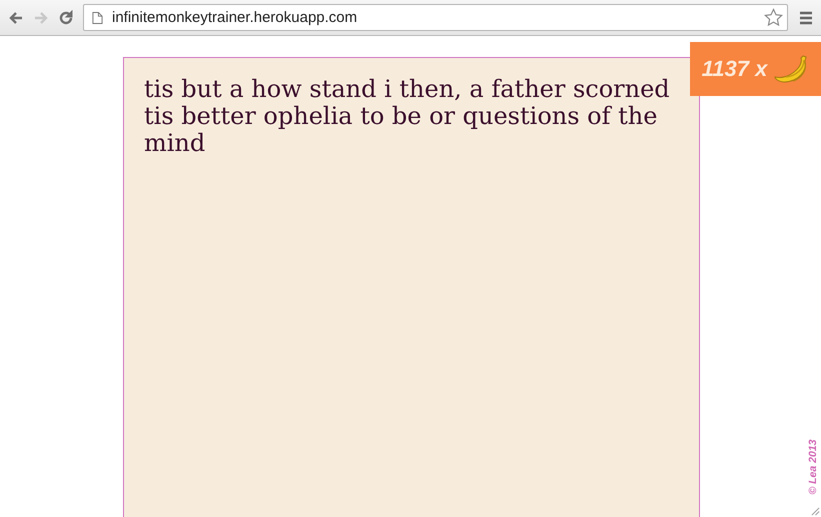  I want to click on address-bar: infinitemonkeytrainer.herokuapp.com, so click(435, 17).